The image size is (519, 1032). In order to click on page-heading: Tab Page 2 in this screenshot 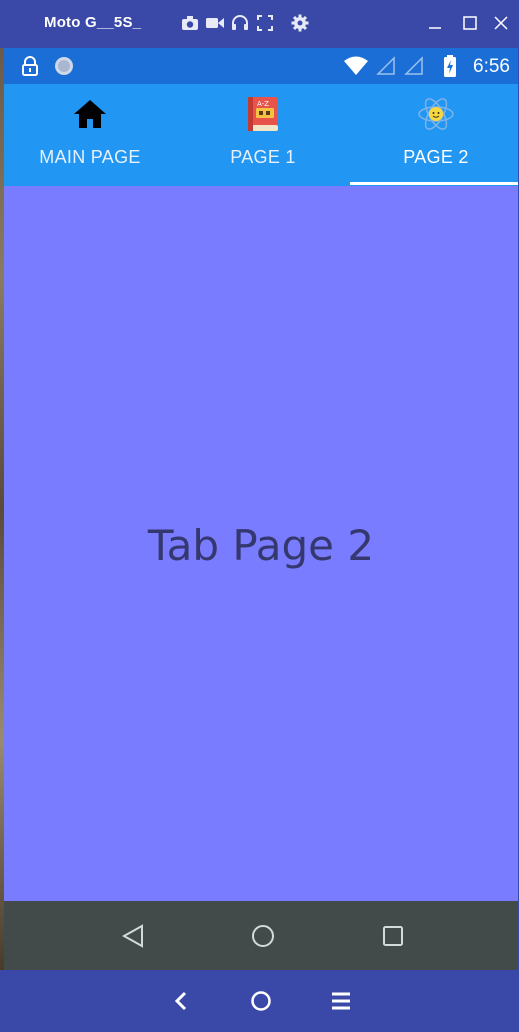, I will do `click(261, 545)`.